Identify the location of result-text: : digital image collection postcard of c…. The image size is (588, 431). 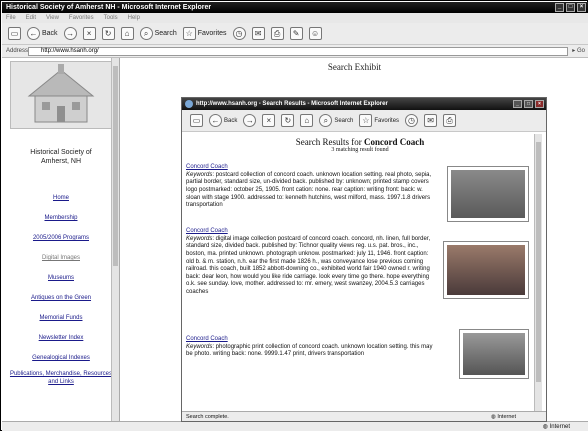
(308, 265).